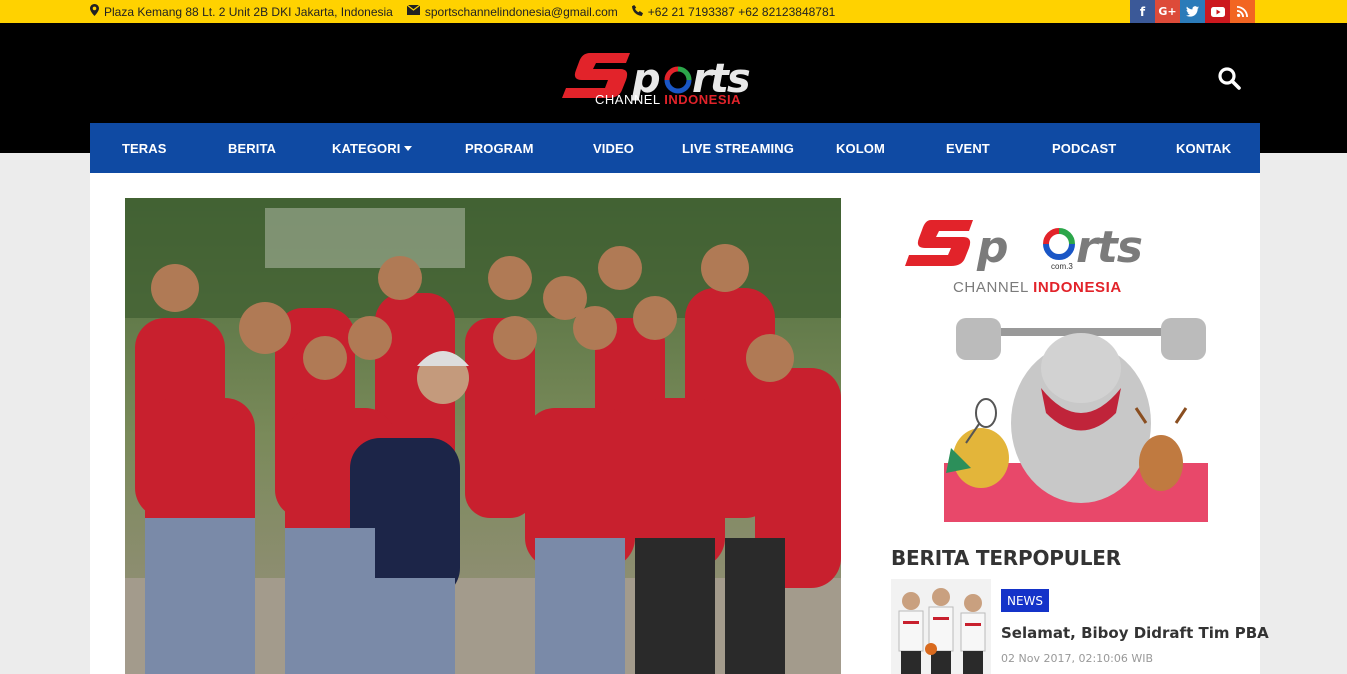 The width and height of the screenshot is (1347, 674). I want to click on nav-label: TERAS, so click(144, 148).